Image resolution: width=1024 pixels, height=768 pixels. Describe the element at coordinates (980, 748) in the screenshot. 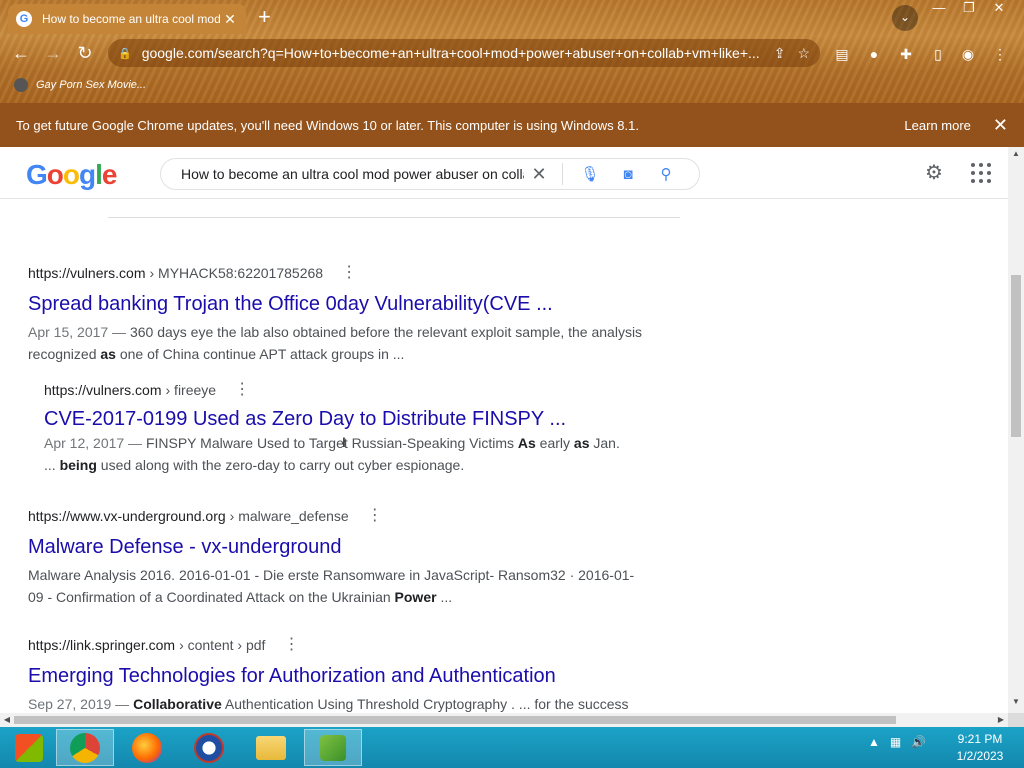

I see `taskbar-clock: 9:21 PM 1/2/2023` at that location.